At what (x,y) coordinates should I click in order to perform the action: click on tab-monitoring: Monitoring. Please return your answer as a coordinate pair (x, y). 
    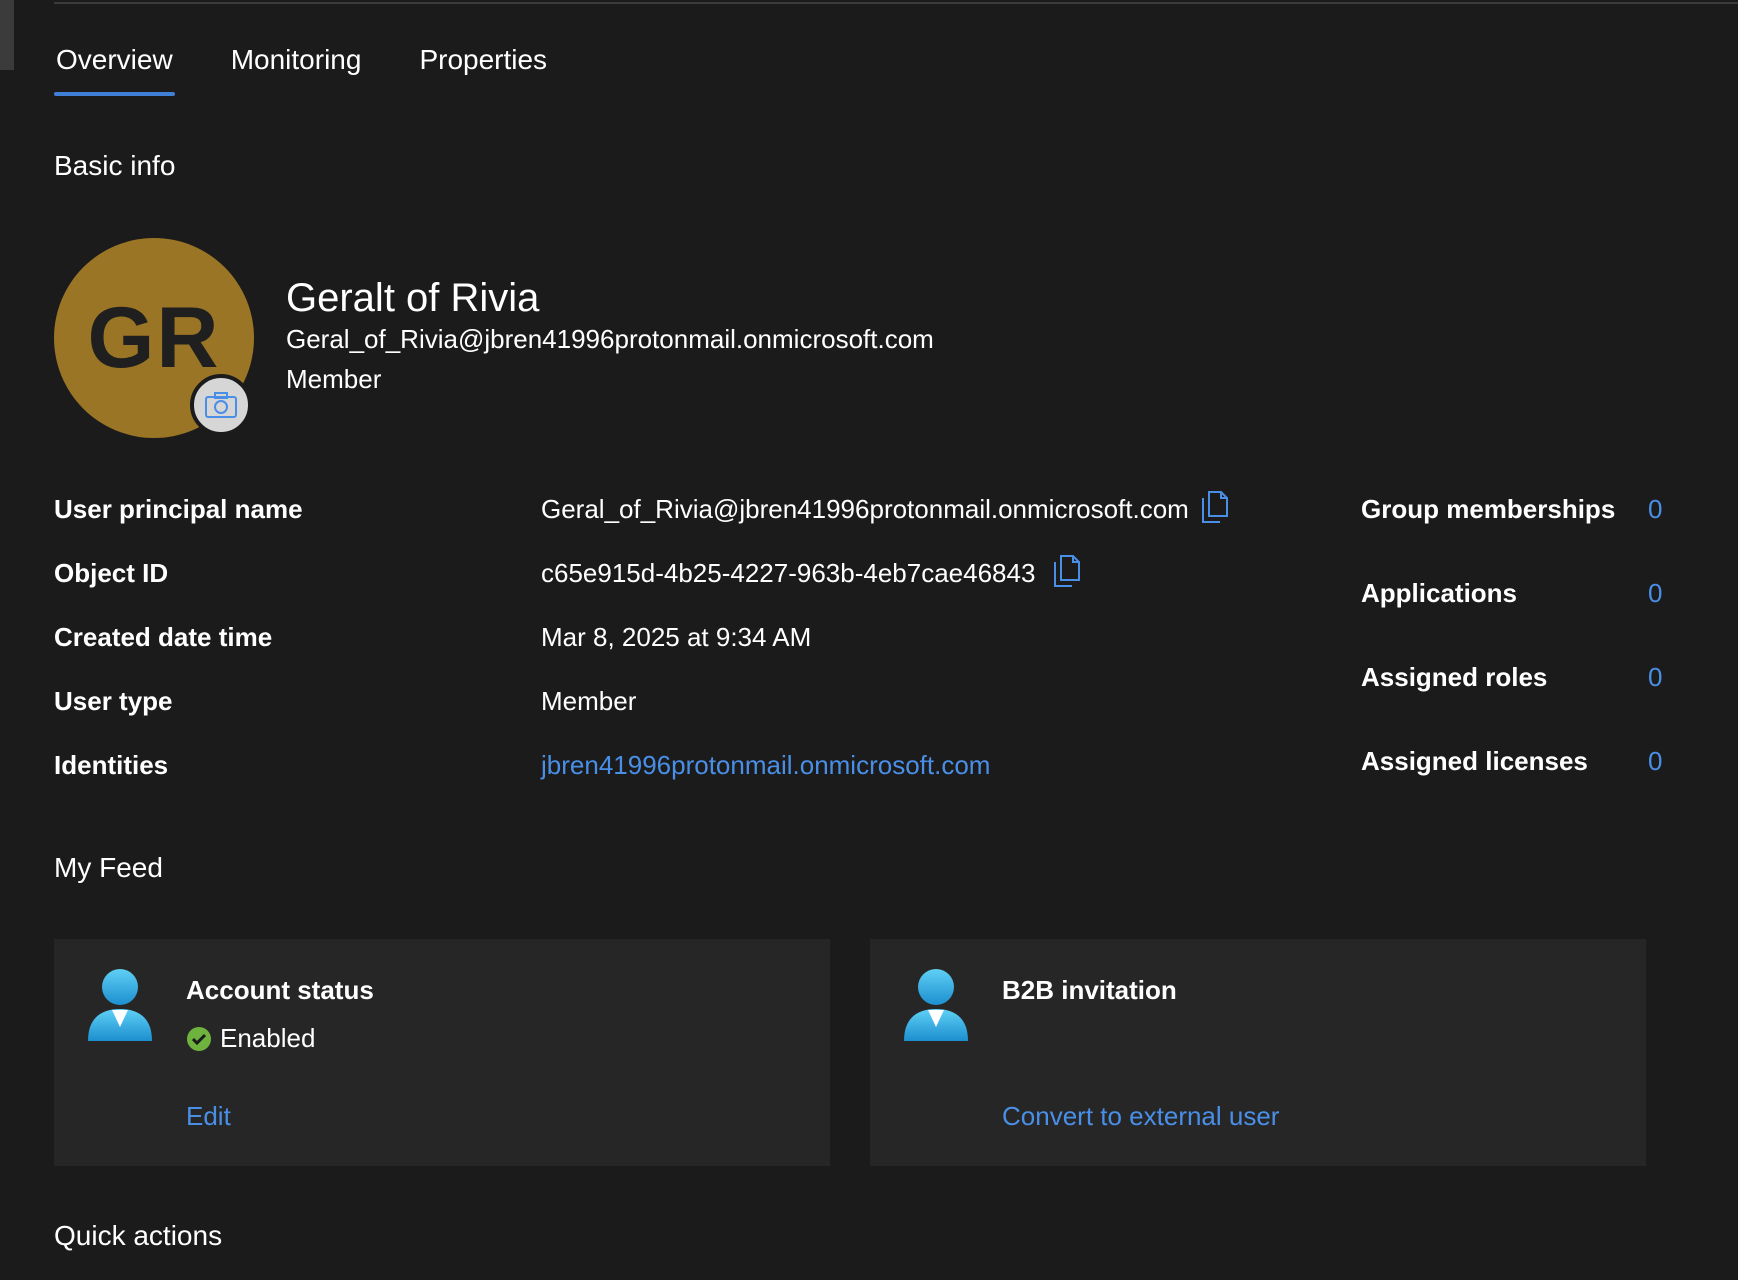
    Looking at the image, I should click on (296, 62).